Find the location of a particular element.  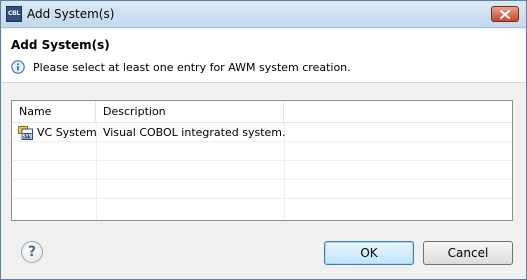

row-description: Visual COBOL integrated system. is located at coordinates (194, 132).